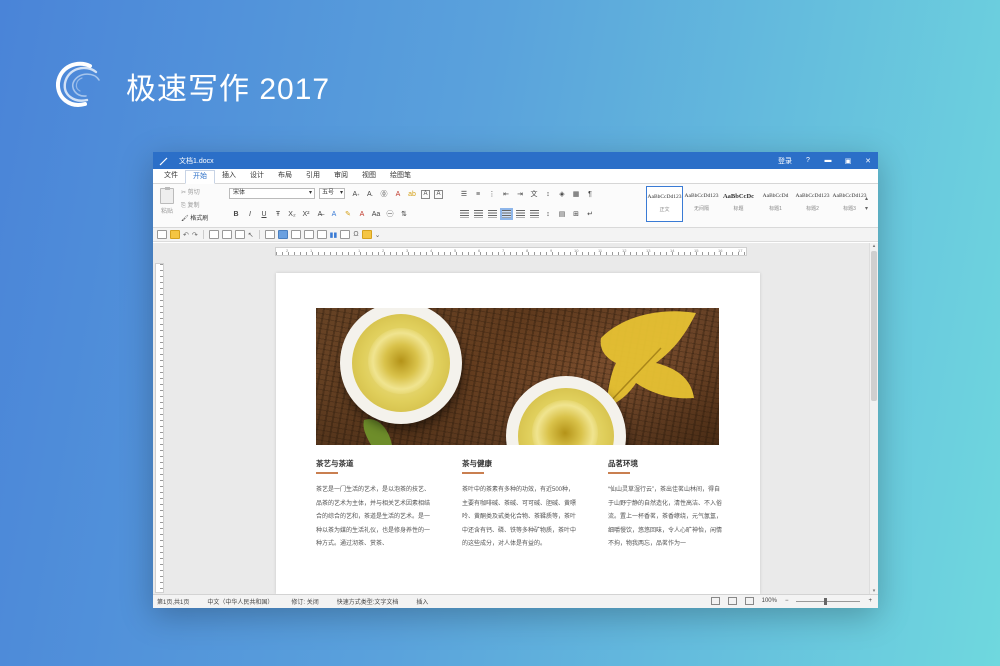 Image resolution: width=1000 pixels, height=666 pixels. Describe the element at coordinates (369, 176) in the screenshot. I see `tab-view: 视图` at that location.